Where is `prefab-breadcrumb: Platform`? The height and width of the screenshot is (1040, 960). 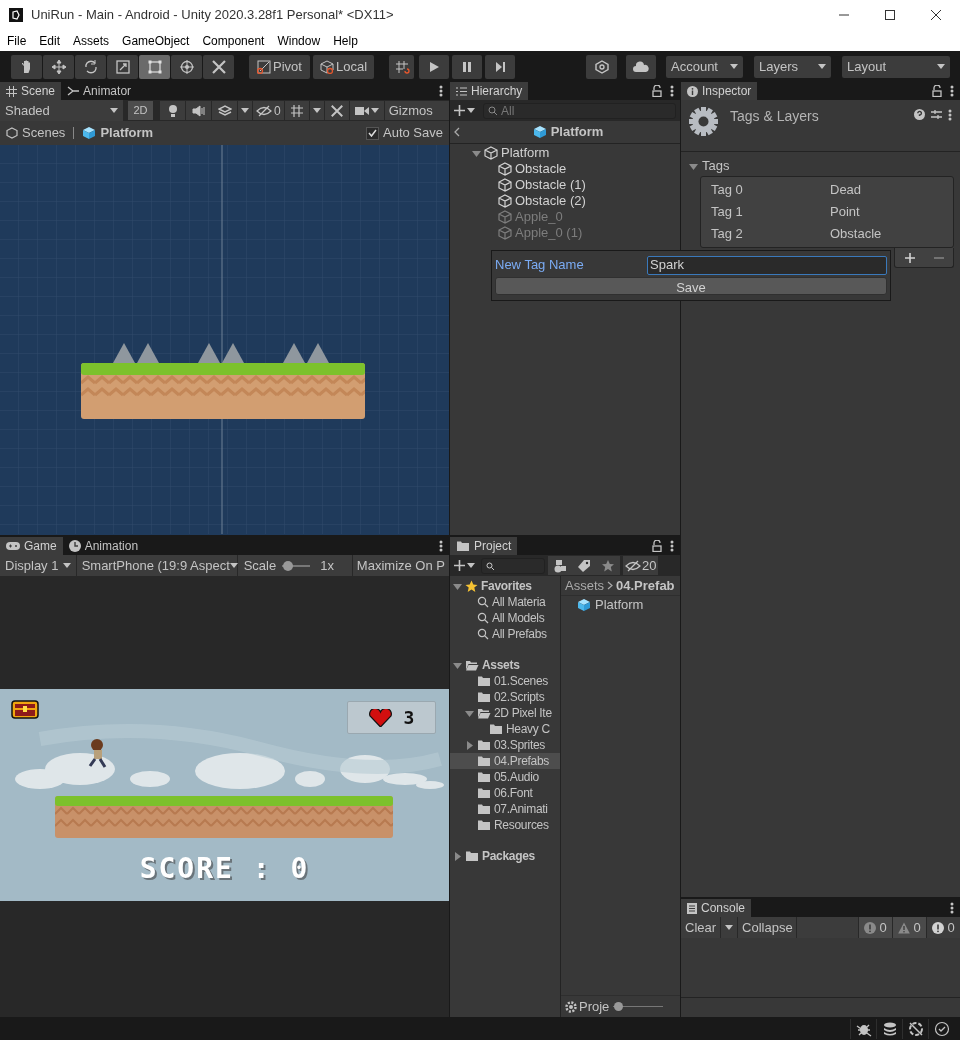
prefab-breadcrumb: Platform is located at coordinates (118, 133).